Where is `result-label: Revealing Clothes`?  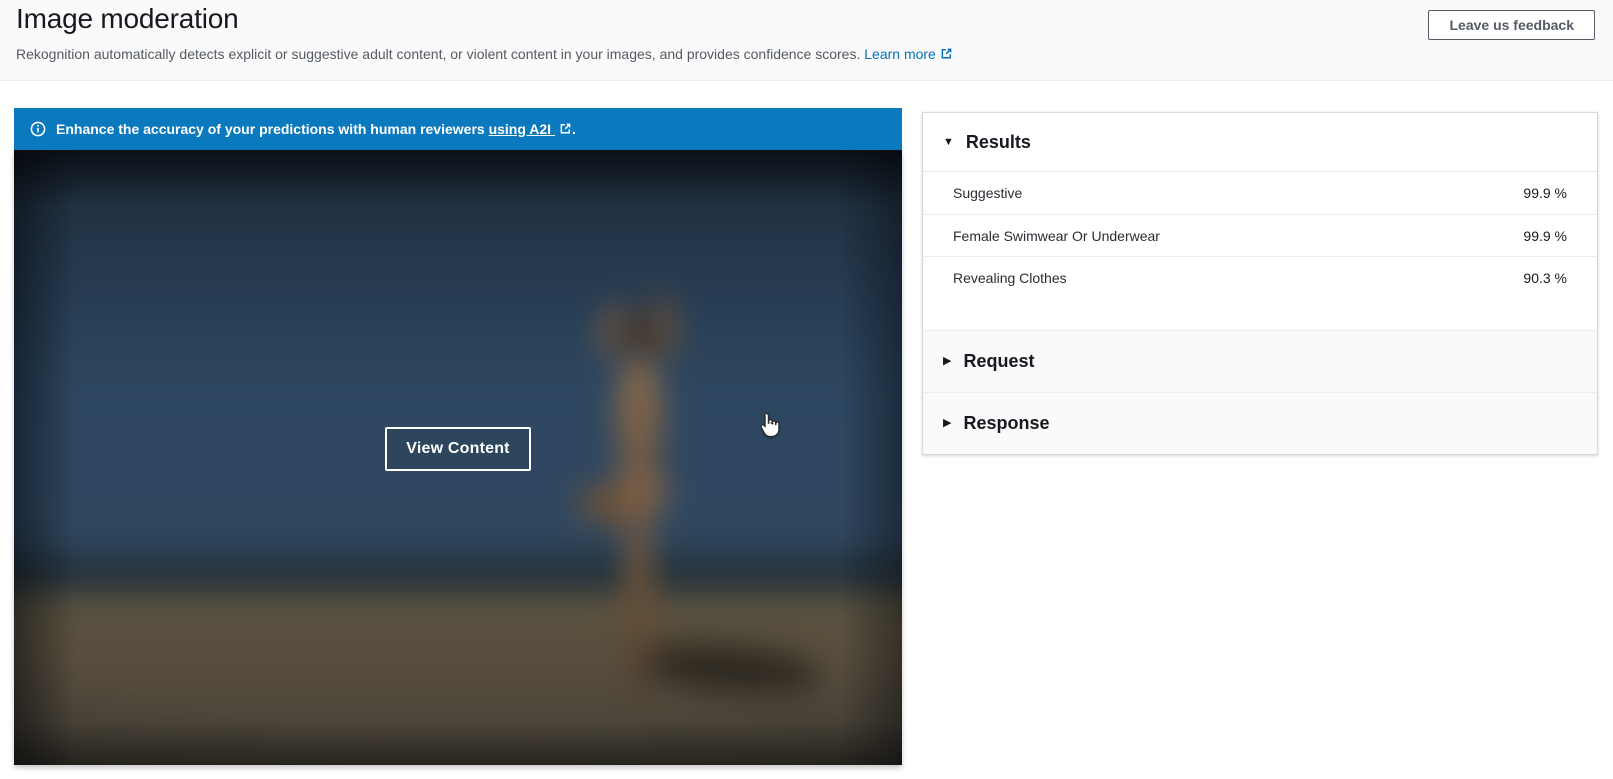 result-label: Revealing Clothes is located at coordinates (1010, 277).